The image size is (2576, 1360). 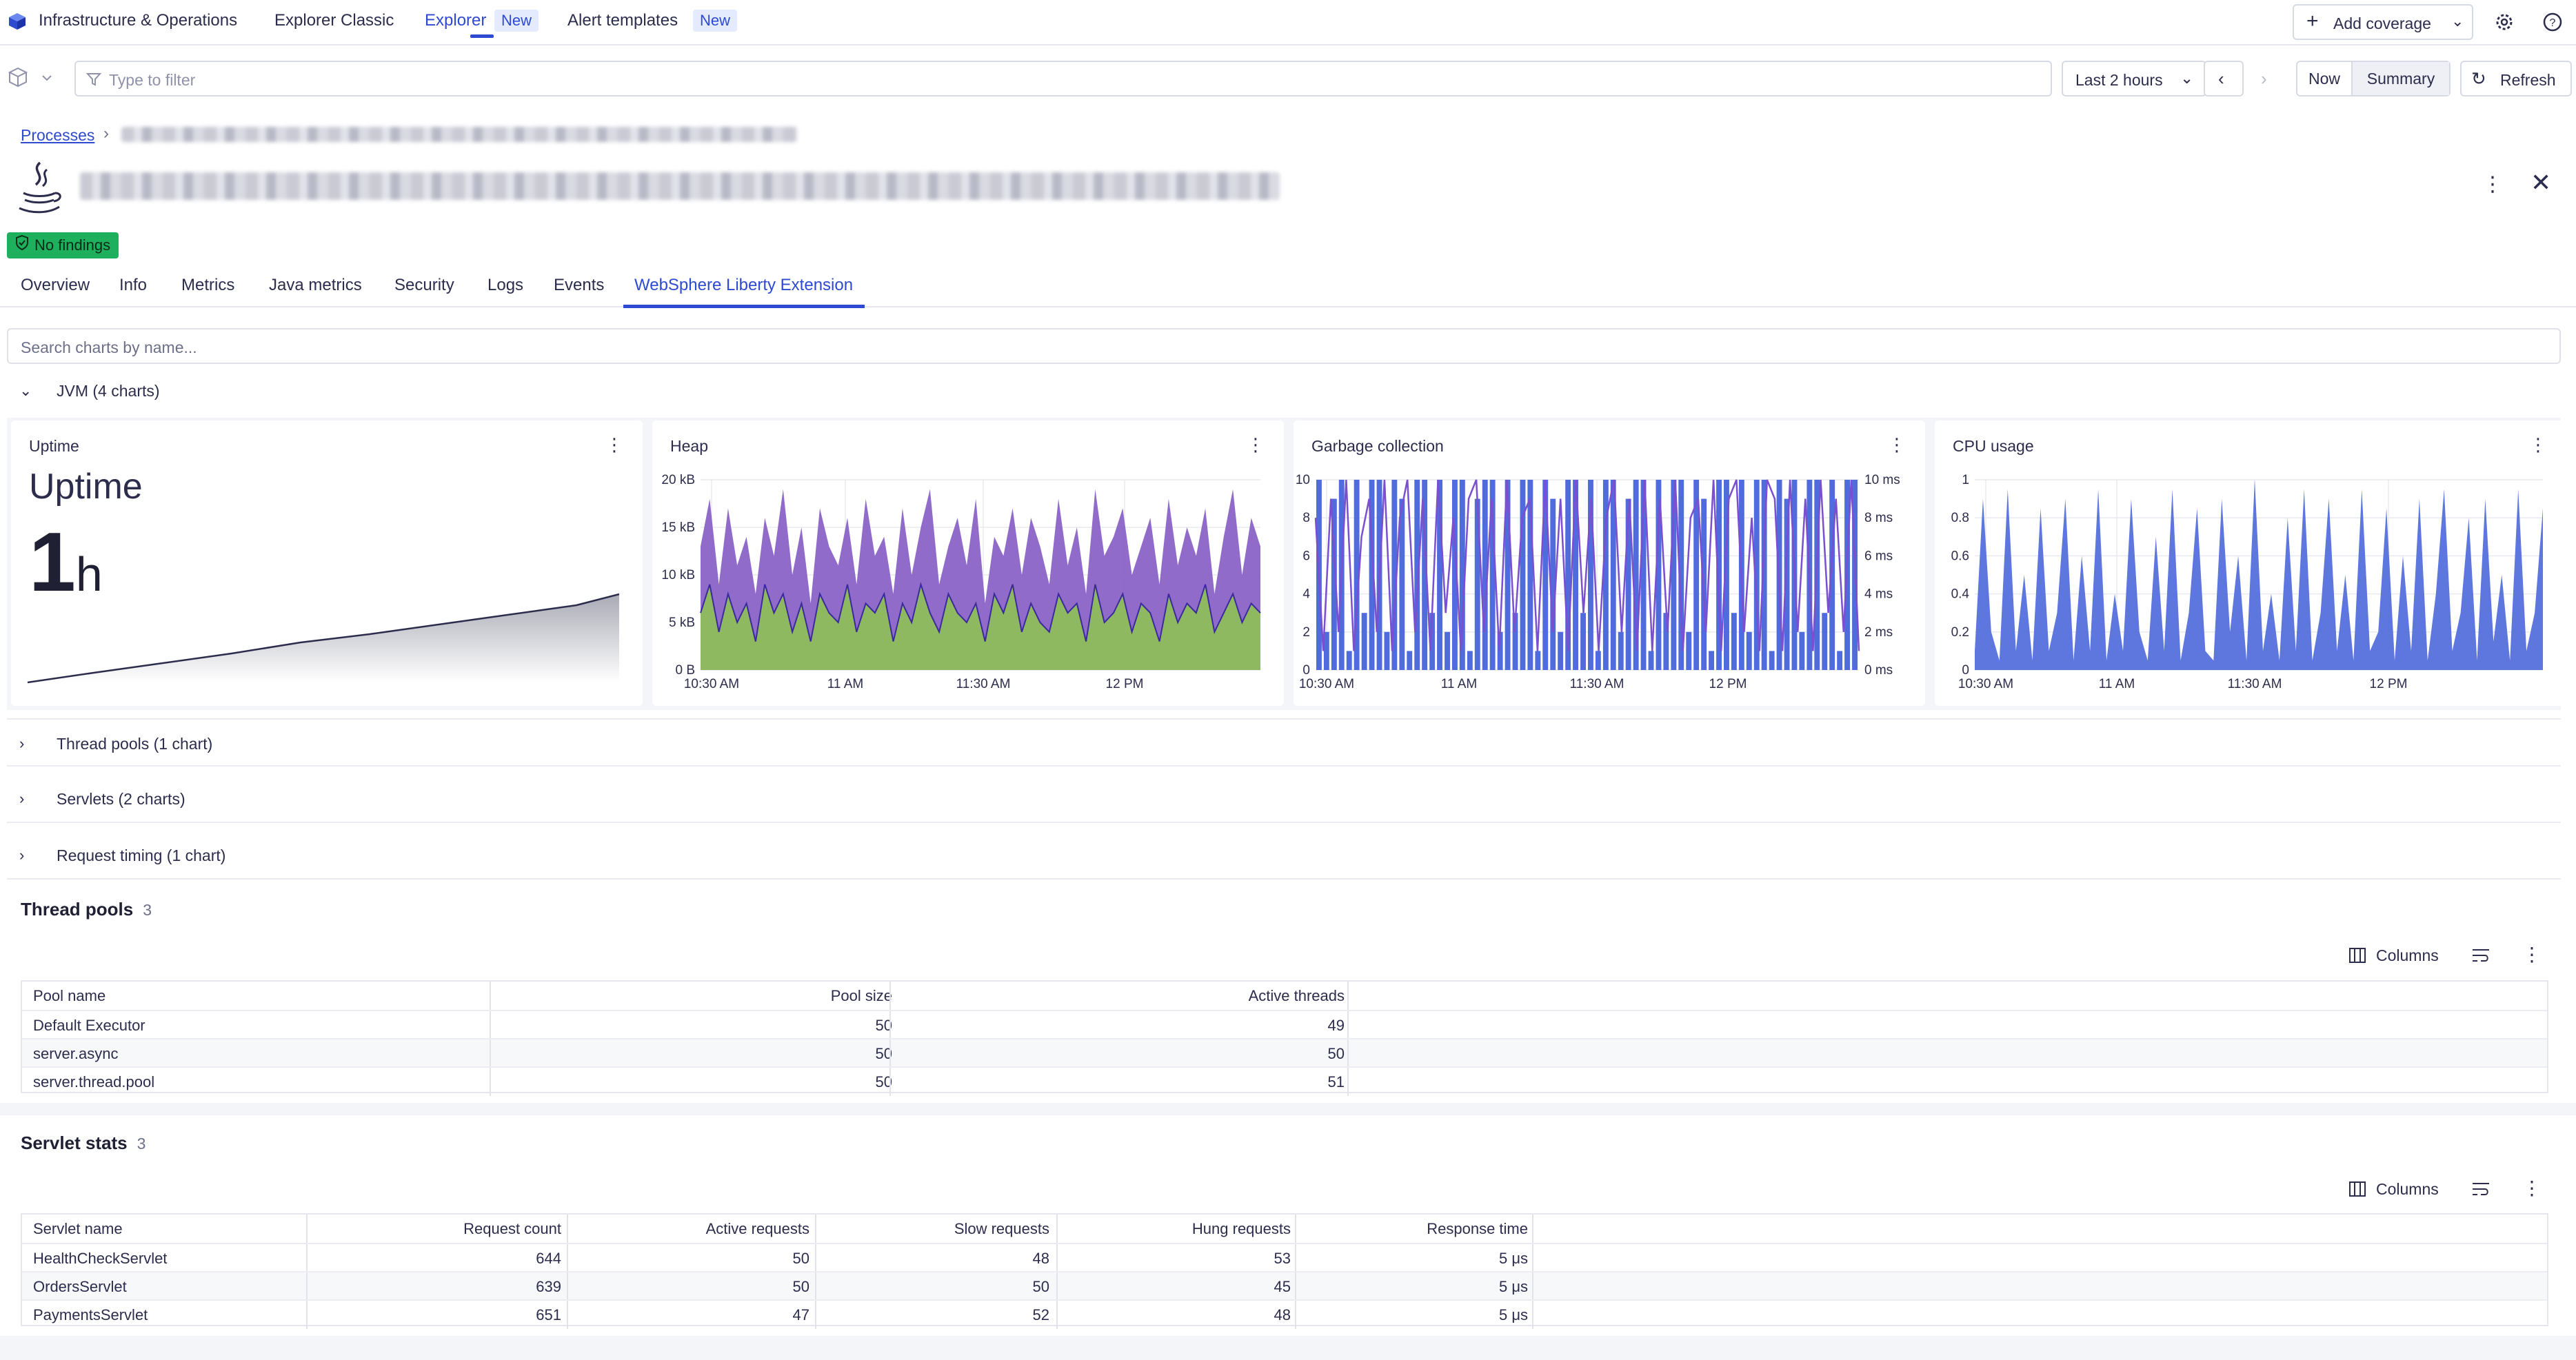 I want to click on tab-java-metrics: Java metrics, so click(x=315, y=285).